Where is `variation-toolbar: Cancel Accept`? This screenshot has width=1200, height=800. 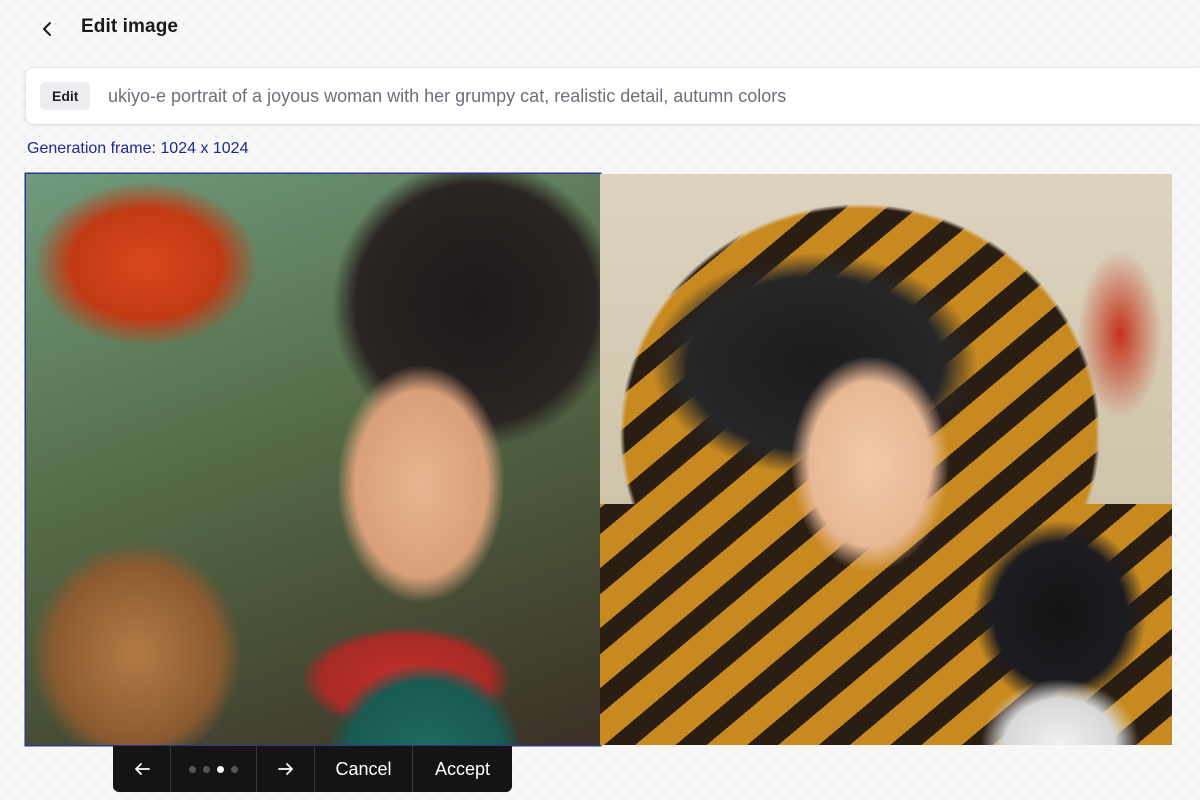
variation-toolbar: Cancel Accept is located at coordinates (312, 769).